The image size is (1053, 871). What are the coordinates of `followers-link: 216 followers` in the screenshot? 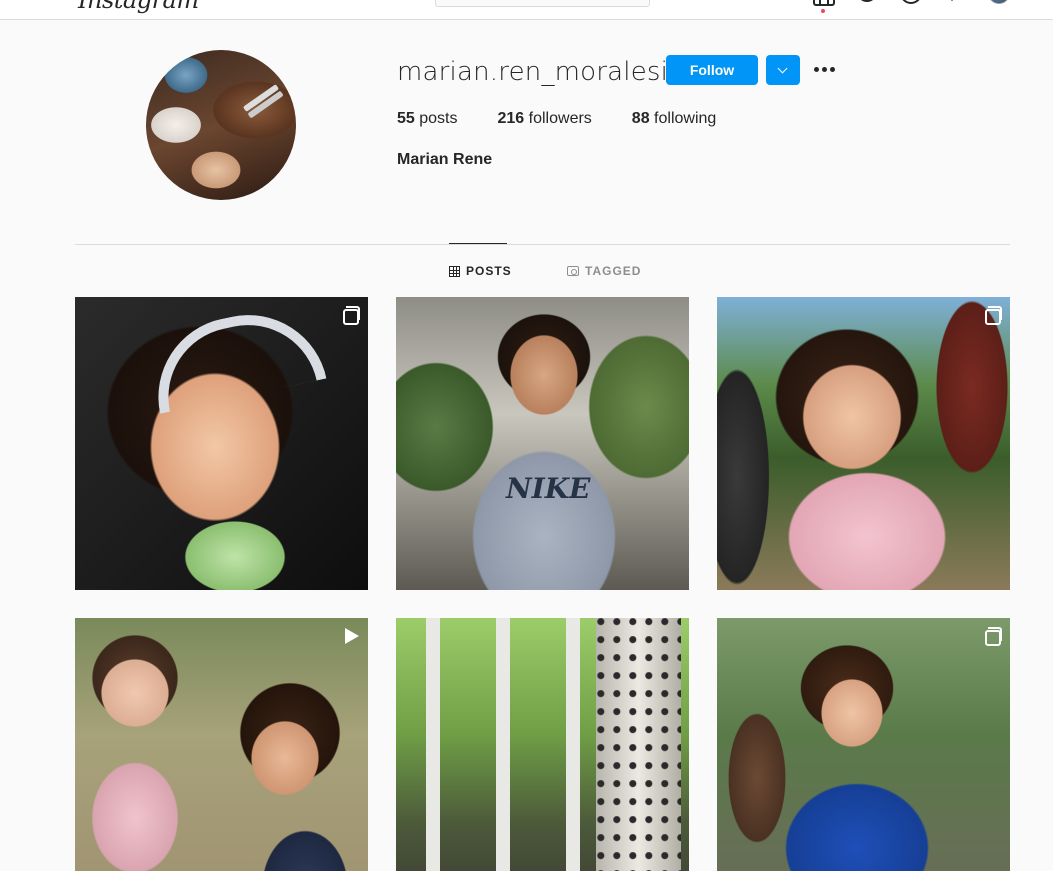 It's located at (545, 119).